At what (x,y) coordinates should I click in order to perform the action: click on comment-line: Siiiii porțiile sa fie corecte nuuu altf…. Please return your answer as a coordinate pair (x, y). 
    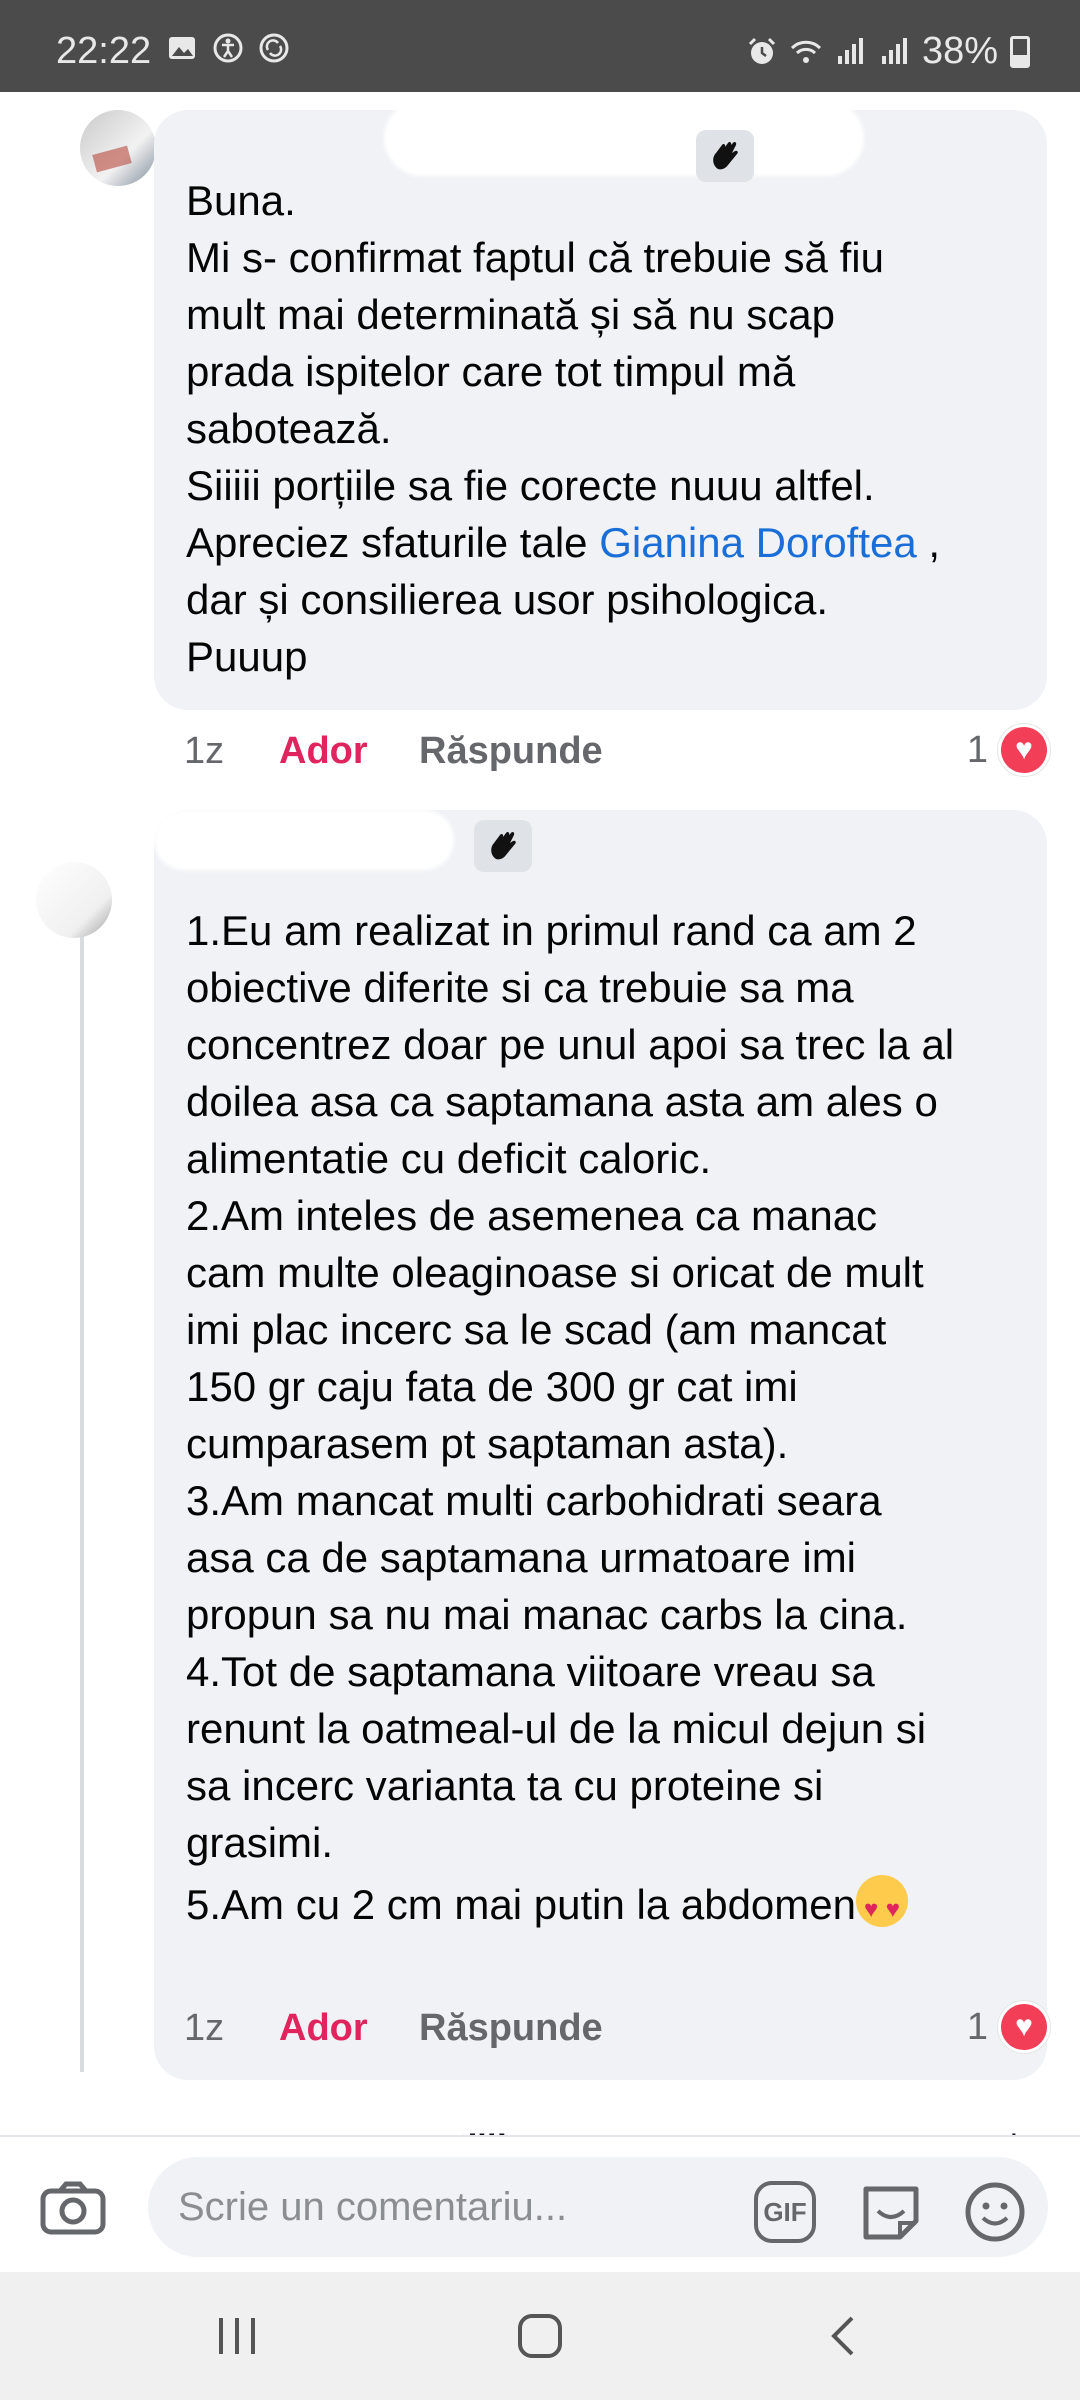
    Looking at the image, I should click on (530, 485).